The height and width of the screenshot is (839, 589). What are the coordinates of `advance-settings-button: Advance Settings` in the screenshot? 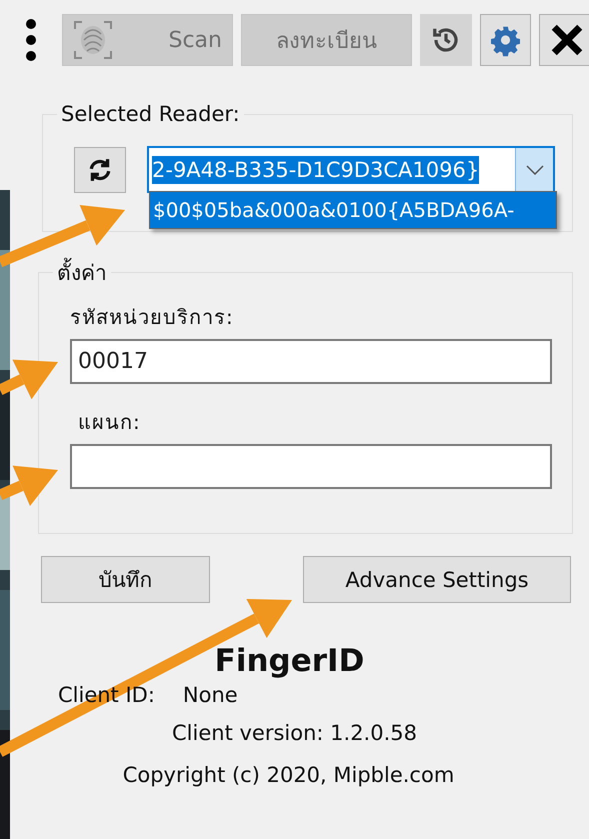 It's located at (437, 579).